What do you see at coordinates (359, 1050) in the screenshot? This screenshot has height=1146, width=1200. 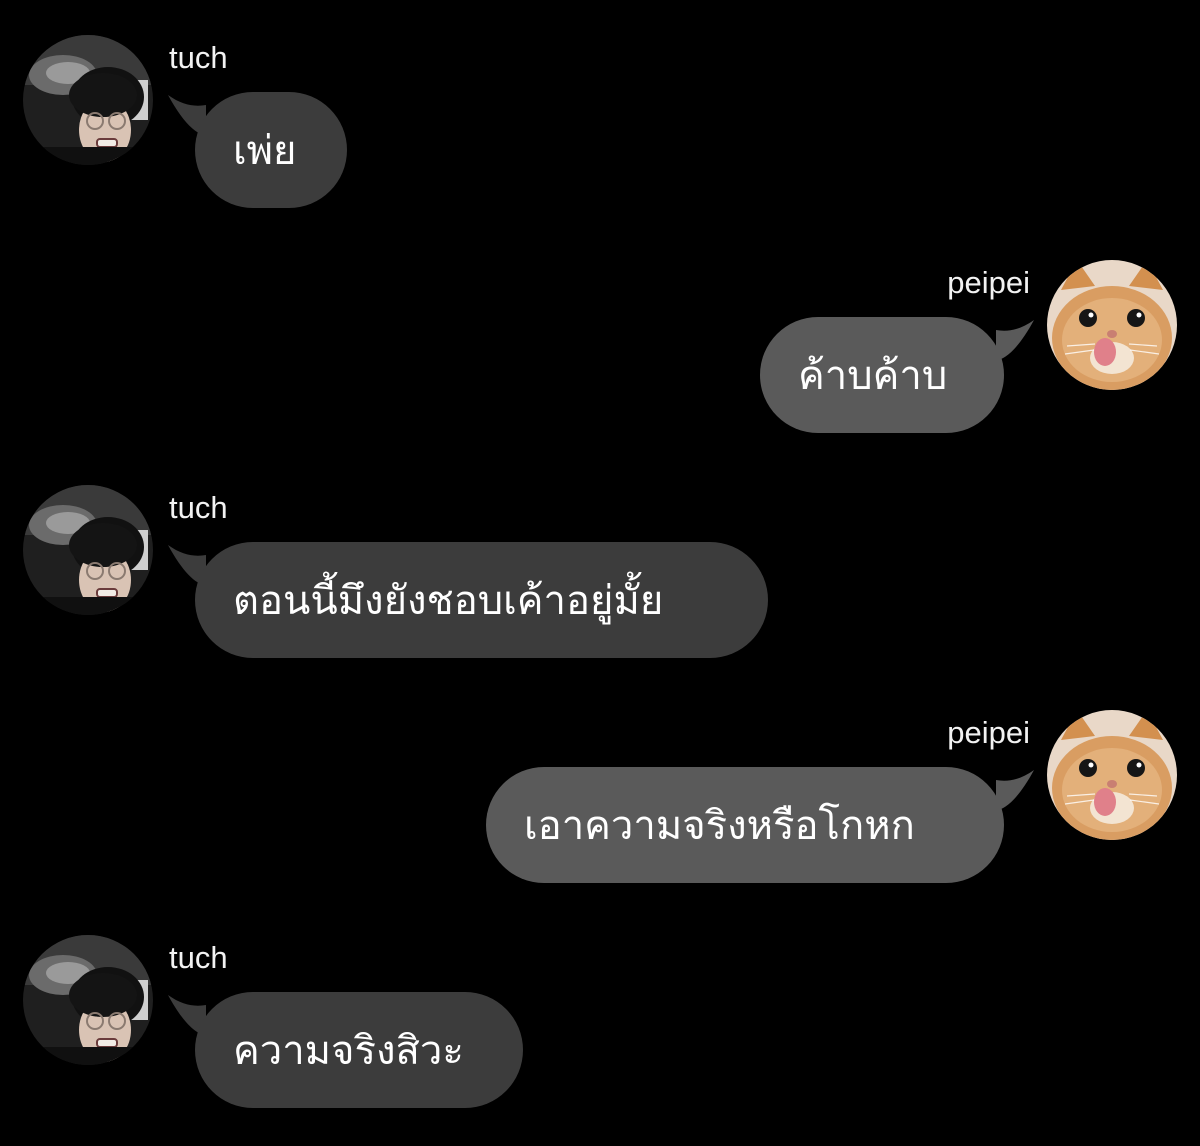 I see `message-bubble: ความจริงสิวะ` at bounding box center [359, 1050].